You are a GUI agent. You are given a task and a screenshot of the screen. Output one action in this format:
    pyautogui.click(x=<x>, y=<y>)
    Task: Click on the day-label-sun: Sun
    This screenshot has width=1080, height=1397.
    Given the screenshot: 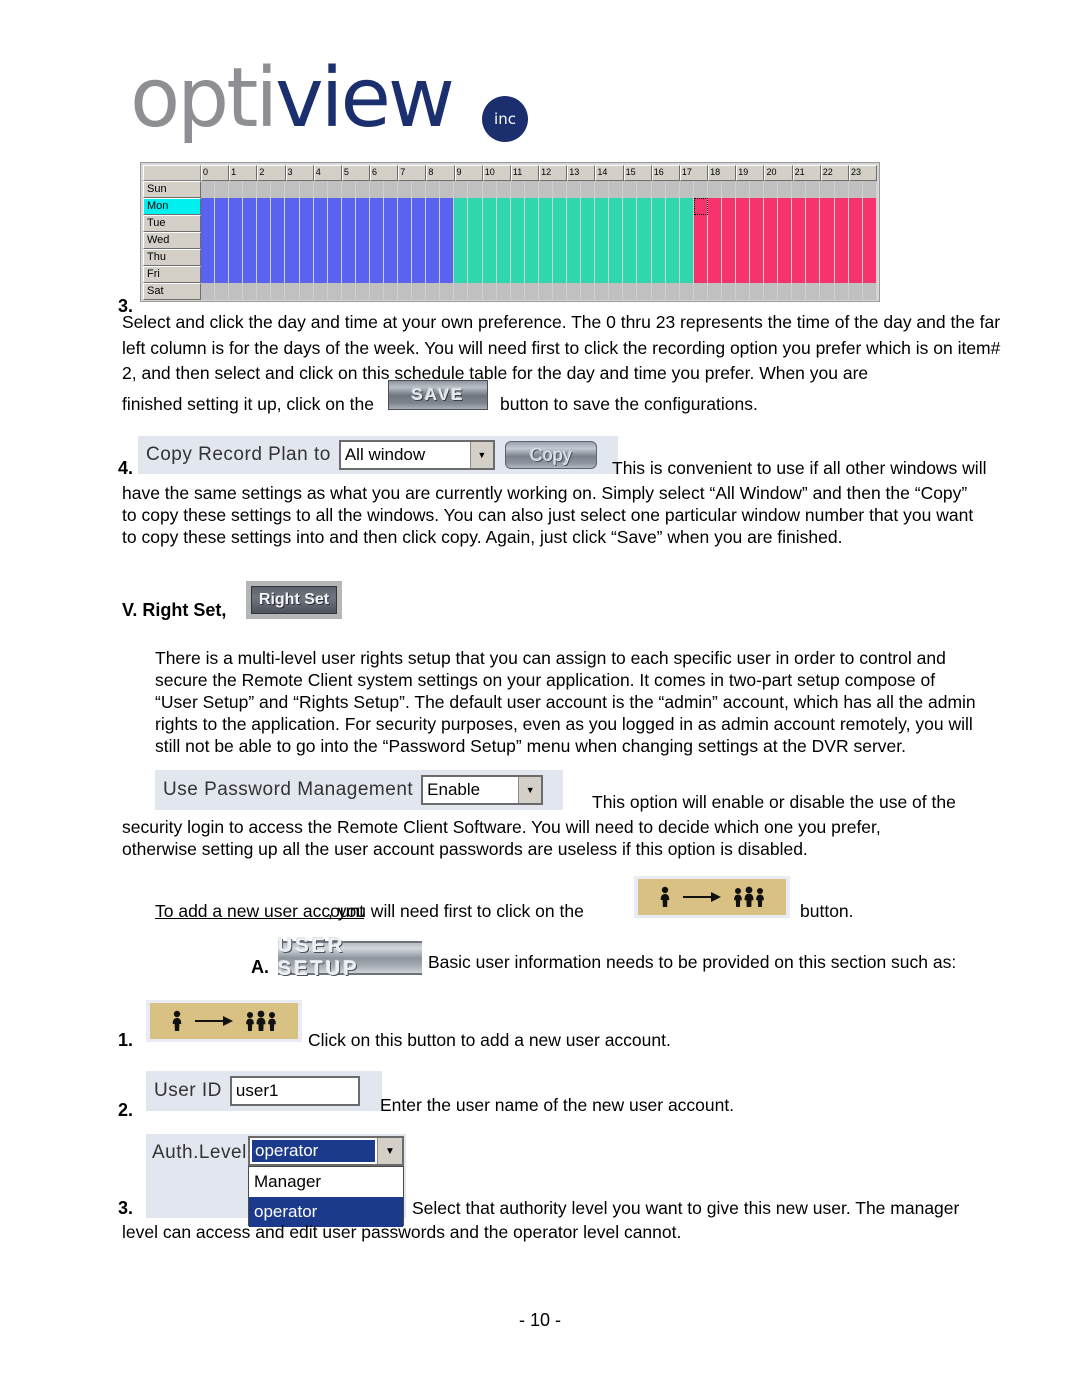 What is the action you would take?
    pyautogui.click(x=172, y=189)
    